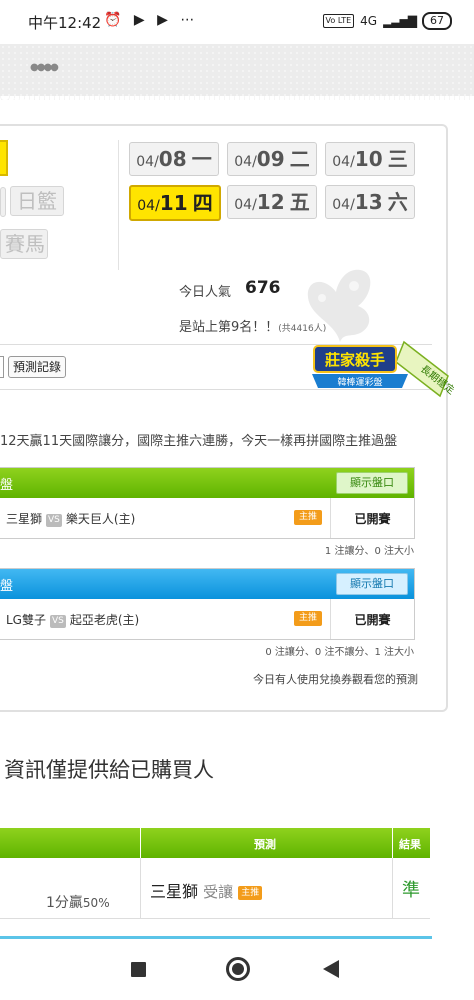 This screenshot has height=1000, width=474. I want to click on game-panel-1: 盤 顯示盤口 三星獅 VS 樂天巨人(主) 主推 已開賽, so click(207, 503).